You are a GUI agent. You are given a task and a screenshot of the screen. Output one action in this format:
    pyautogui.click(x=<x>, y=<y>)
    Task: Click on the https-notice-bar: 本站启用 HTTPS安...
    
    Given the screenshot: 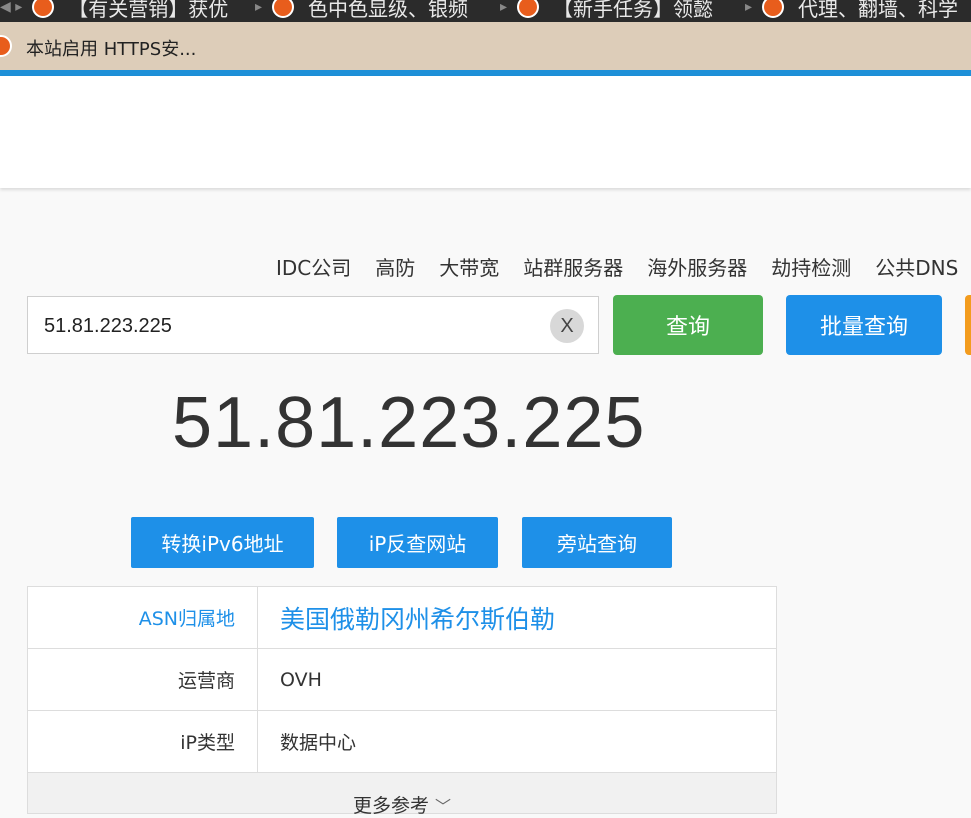 What is the action you would take?
    pyautogui.click(x=485, y=46)
    